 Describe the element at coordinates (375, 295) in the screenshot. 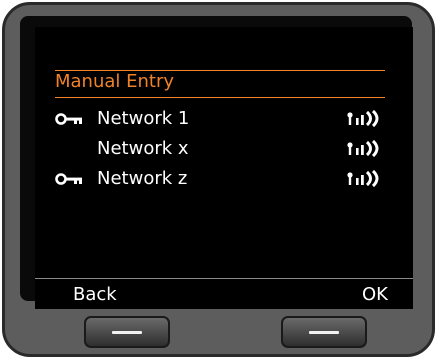

I see `ok-softkey-label: OK` at that location.